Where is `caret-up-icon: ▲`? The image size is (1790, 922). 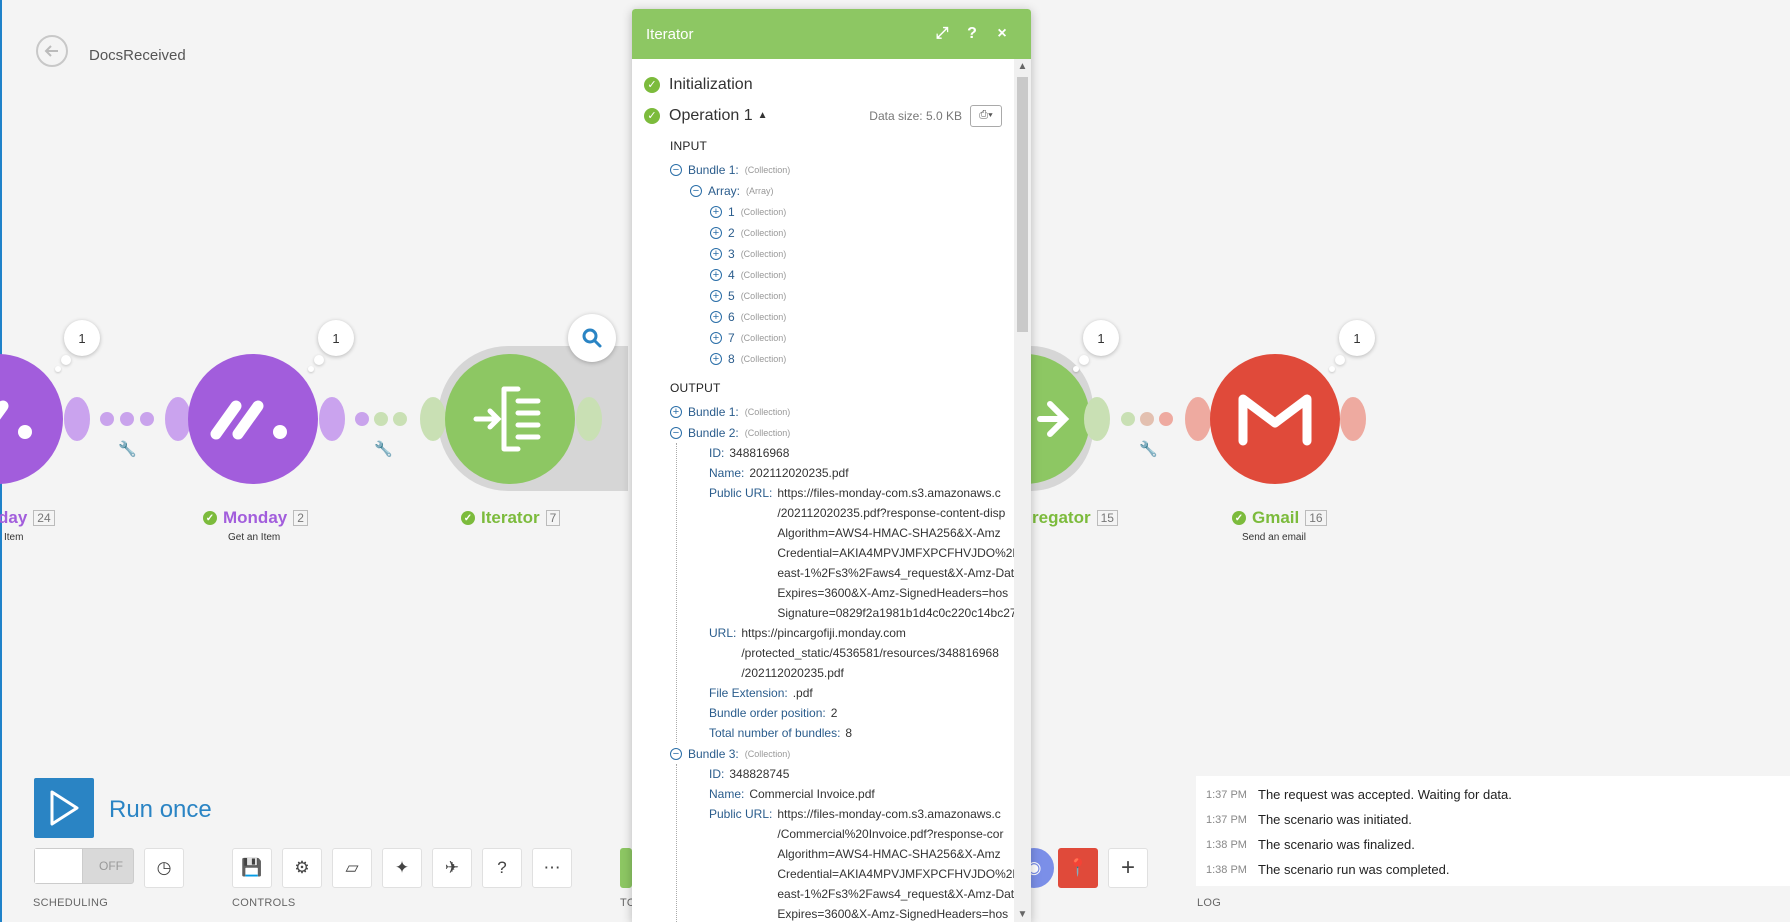
caret-up-icon: ▲ is located at coordinates (762, 115).